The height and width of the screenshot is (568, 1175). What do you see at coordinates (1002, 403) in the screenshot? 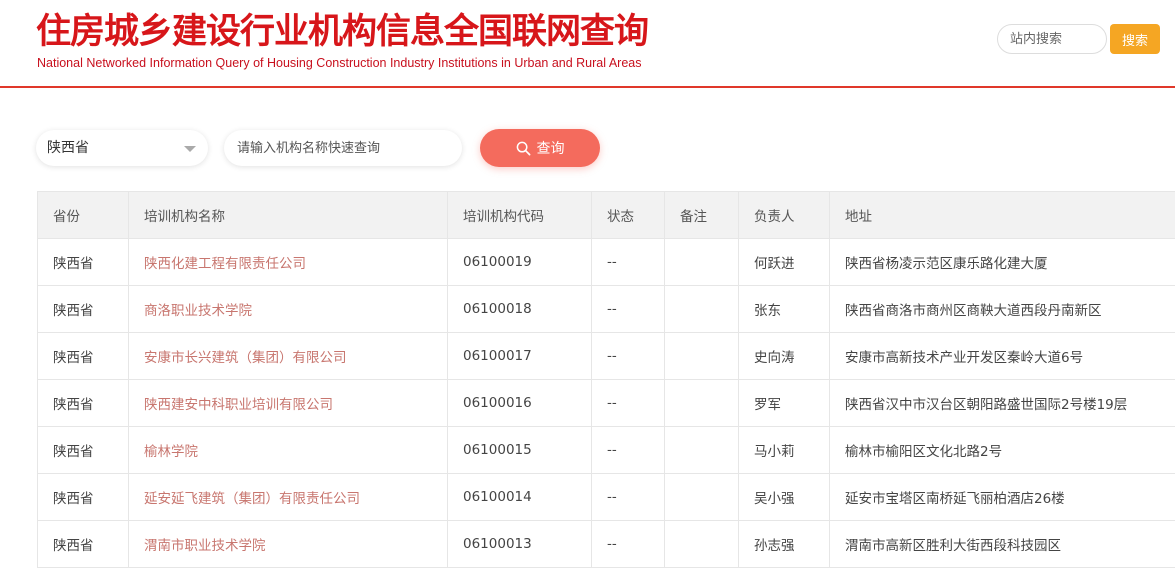
I see `address-cell: 陕西省汉中市汉台区朝阳路盛世国际2号楼19层` at bounding box center [1002, 403].